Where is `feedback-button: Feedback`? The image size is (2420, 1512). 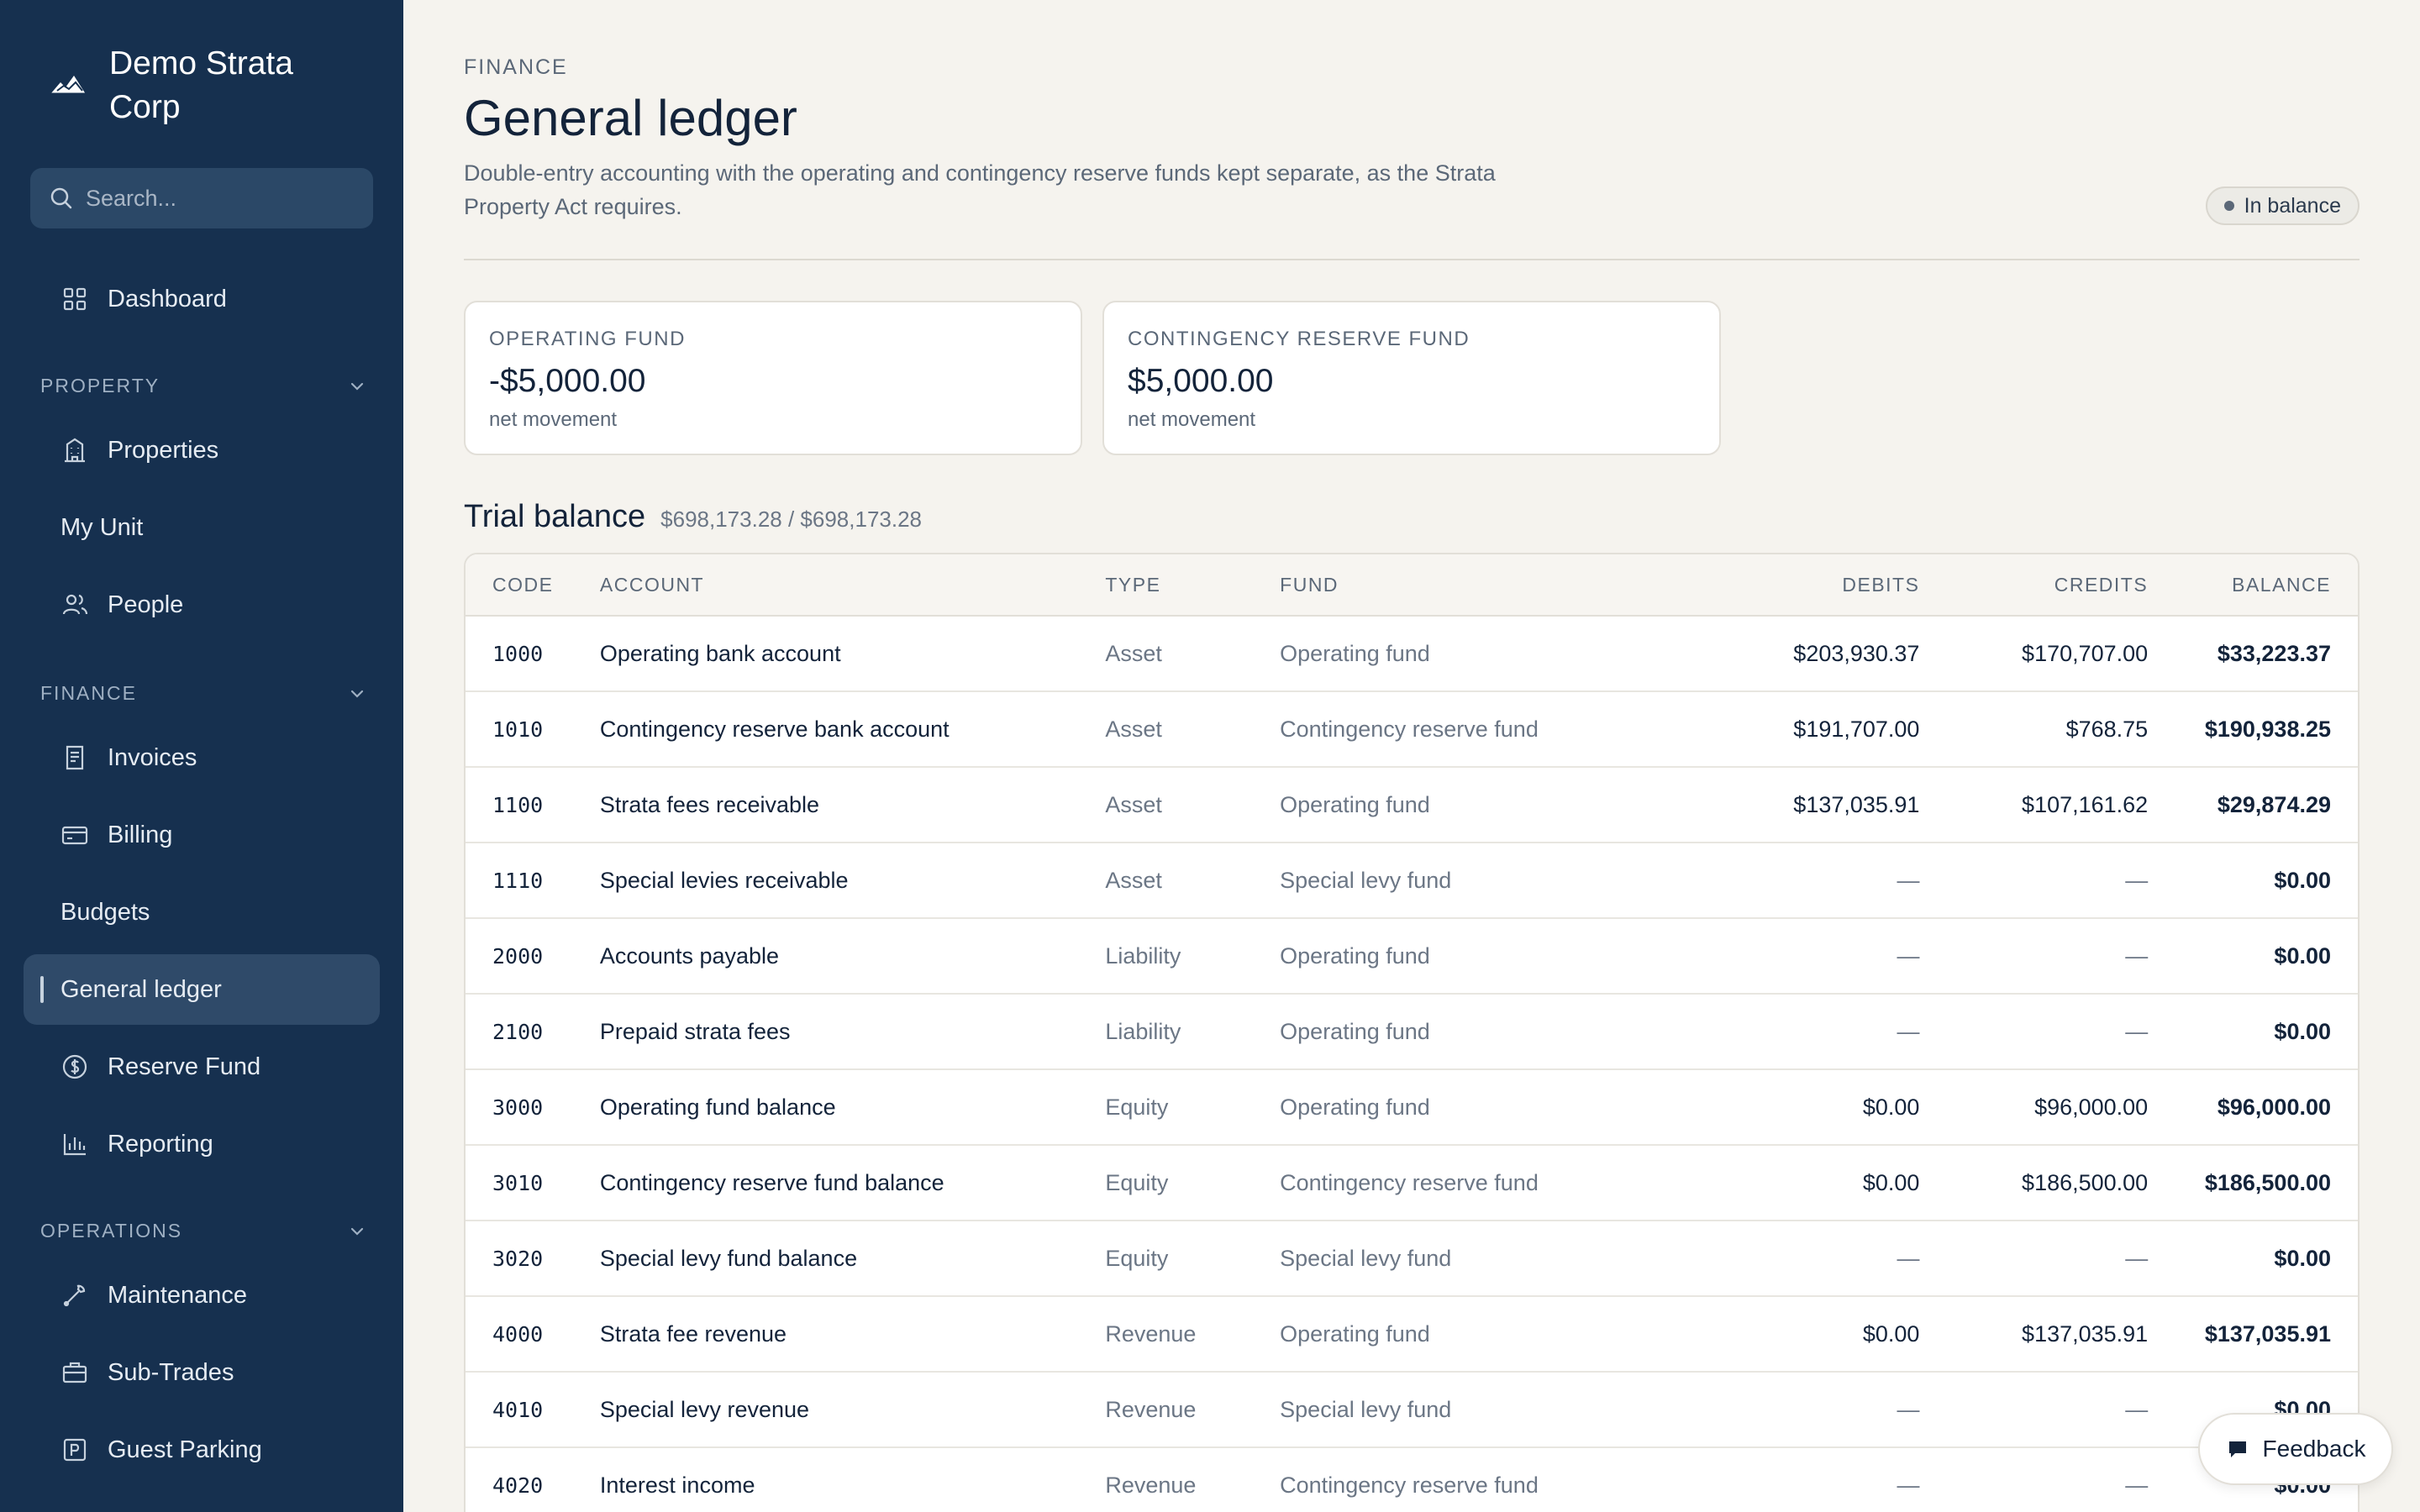 feedback-button: Feedback is located at coordinates (2295, 1449).